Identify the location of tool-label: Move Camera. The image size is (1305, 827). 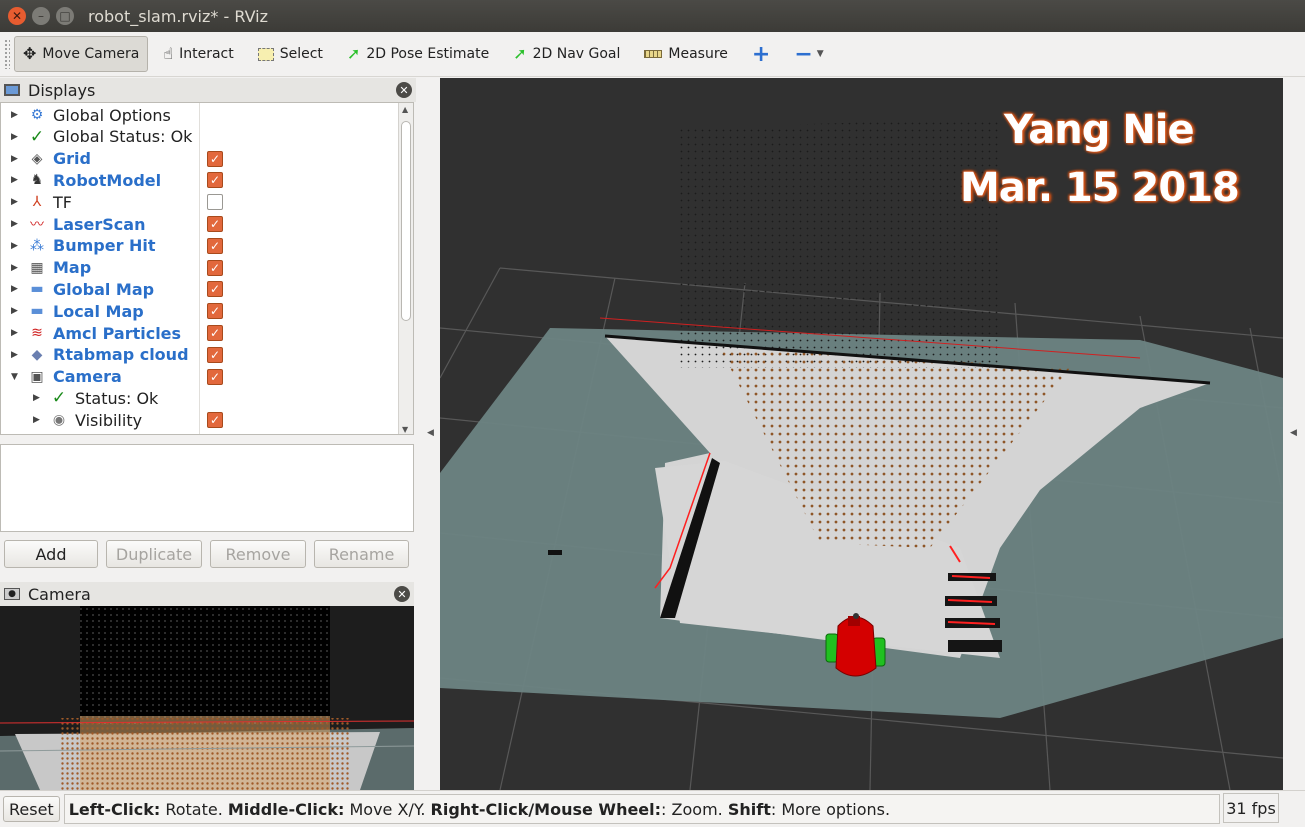
(91, 54).